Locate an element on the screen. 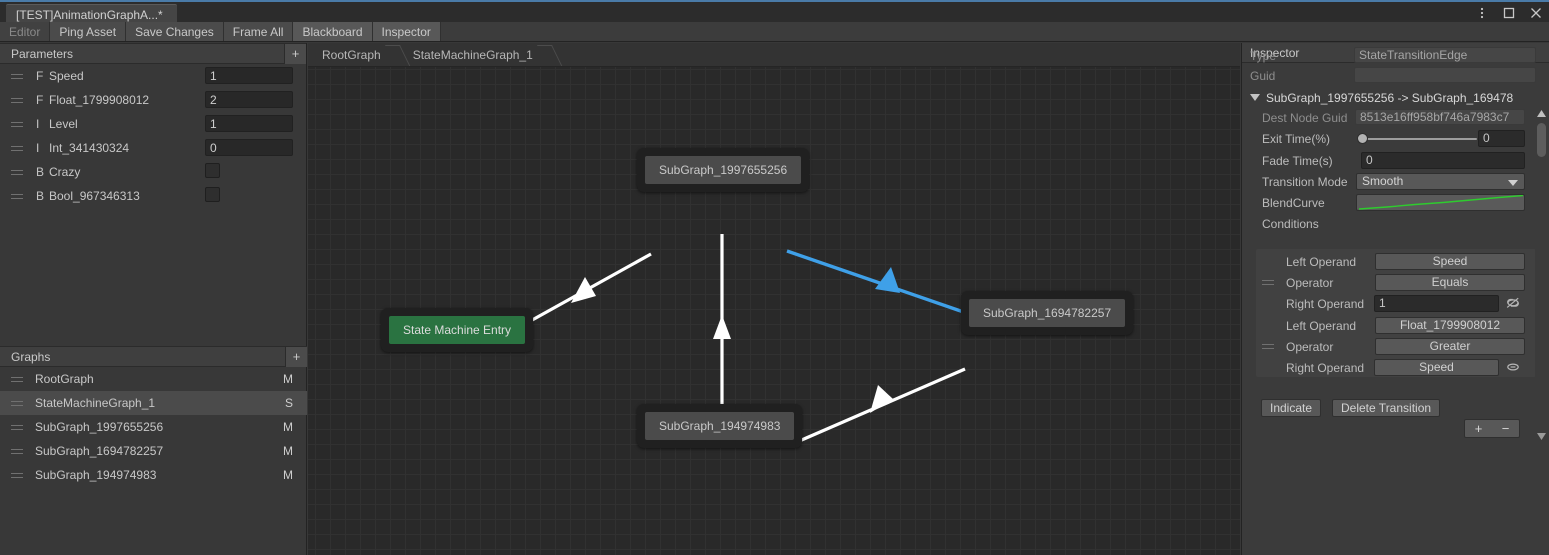 This screenshot has width=1549, height=555. graph-node-label: SubGraph_1694782257 is located at coordinates (1047, 313).